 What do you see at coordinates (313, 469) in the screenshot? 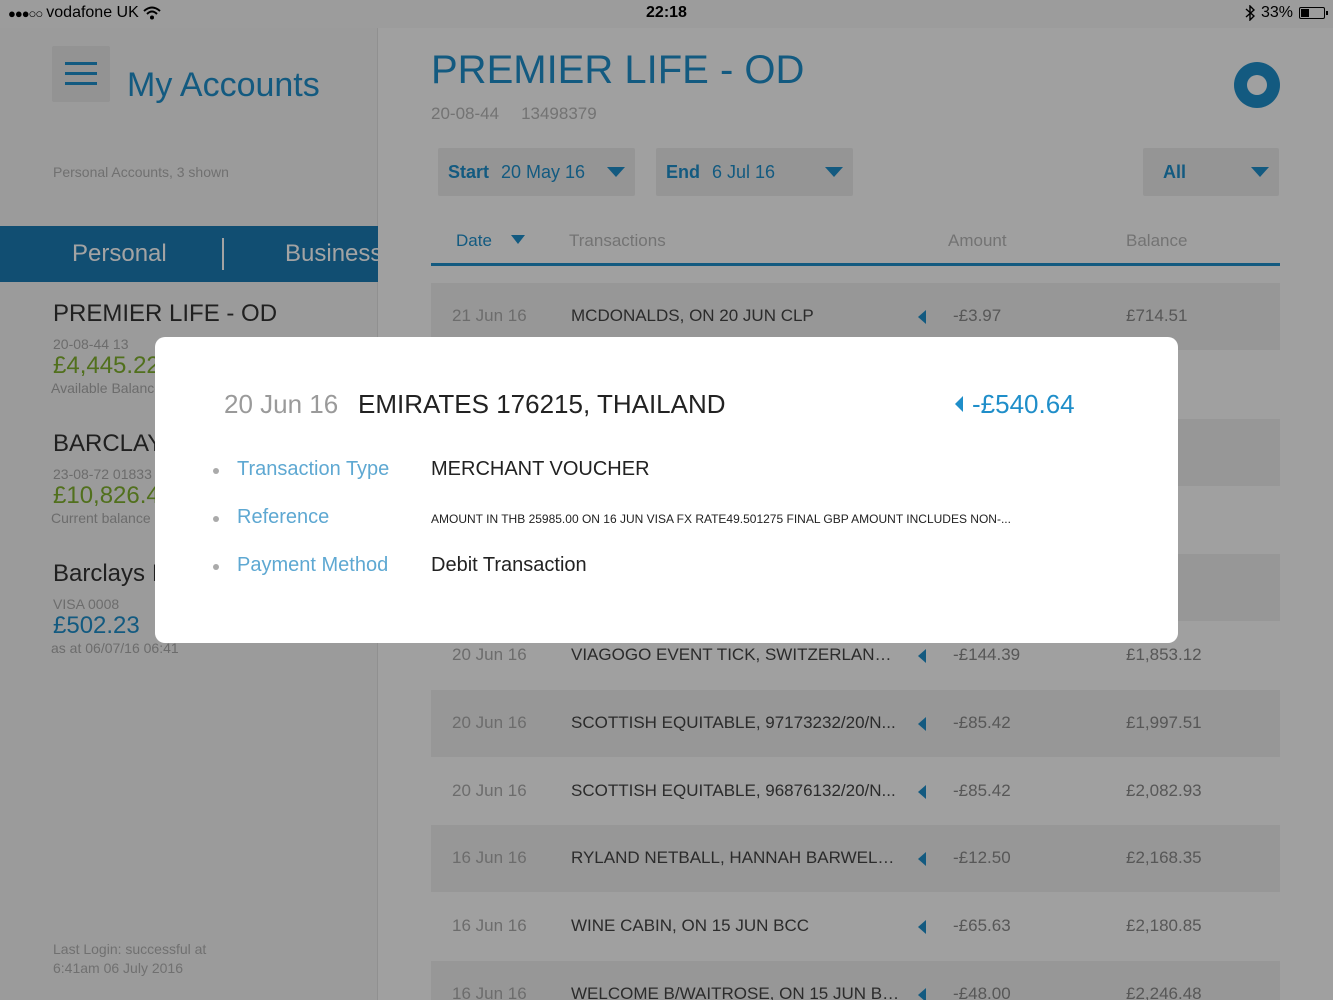
I see `detail-label: Transaction Type` at bounding box center [313, 469].